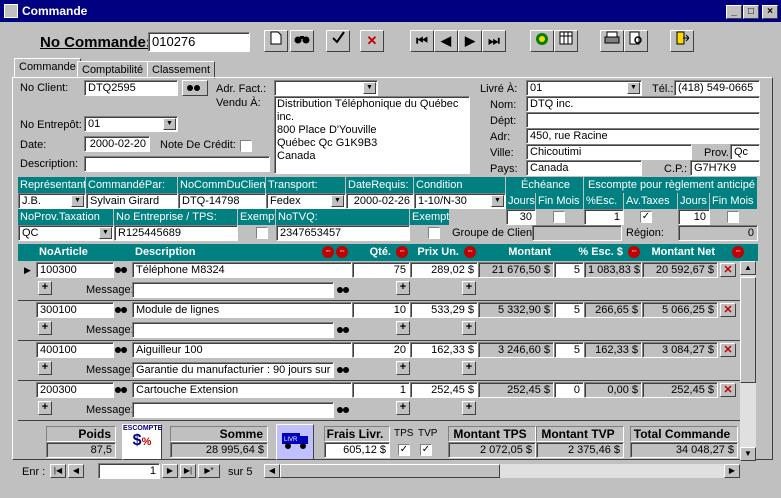 Image resolution: width=781 pixels, height=498 pixels. Describe the element at coordinates (444, 270) in the screenshot. I see `price-cell: 289,02 $` at that location.